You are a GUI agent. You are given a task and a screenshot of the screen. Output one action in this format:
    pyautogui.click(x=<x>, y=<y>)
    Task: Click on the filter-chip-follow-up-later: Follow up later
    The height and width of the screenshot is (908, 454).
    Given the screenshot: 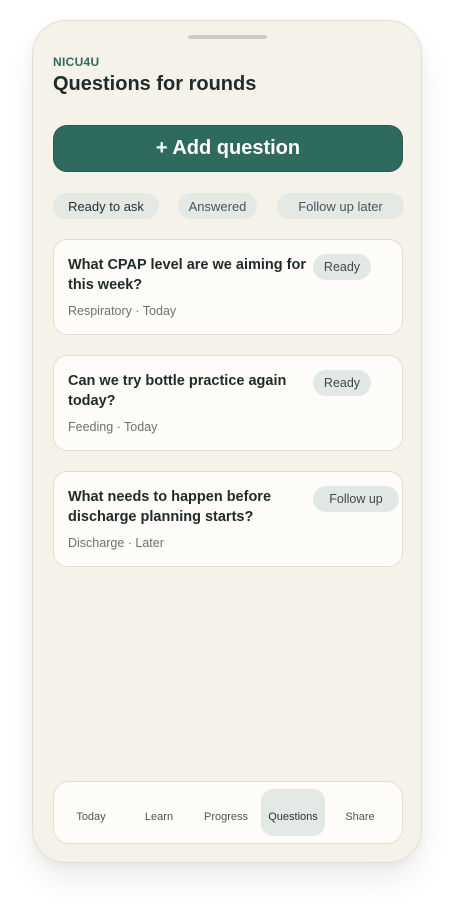 What is the action you would take?
    pyautogui.click(x=340, y=206)
    